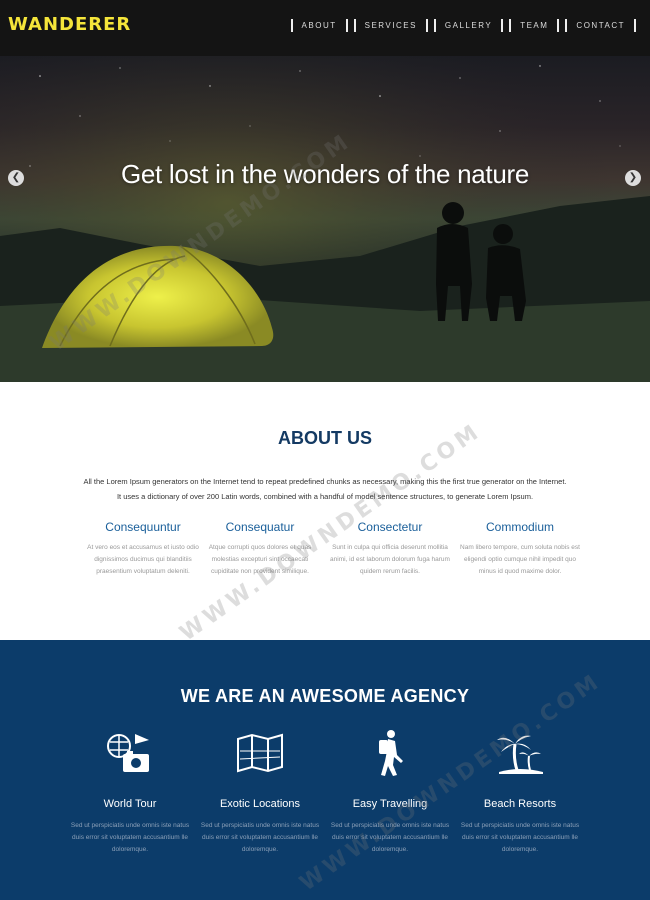 This screenshot has height=900, width=650. I want to click on feature-title: Consequatur, so click(260, 527).